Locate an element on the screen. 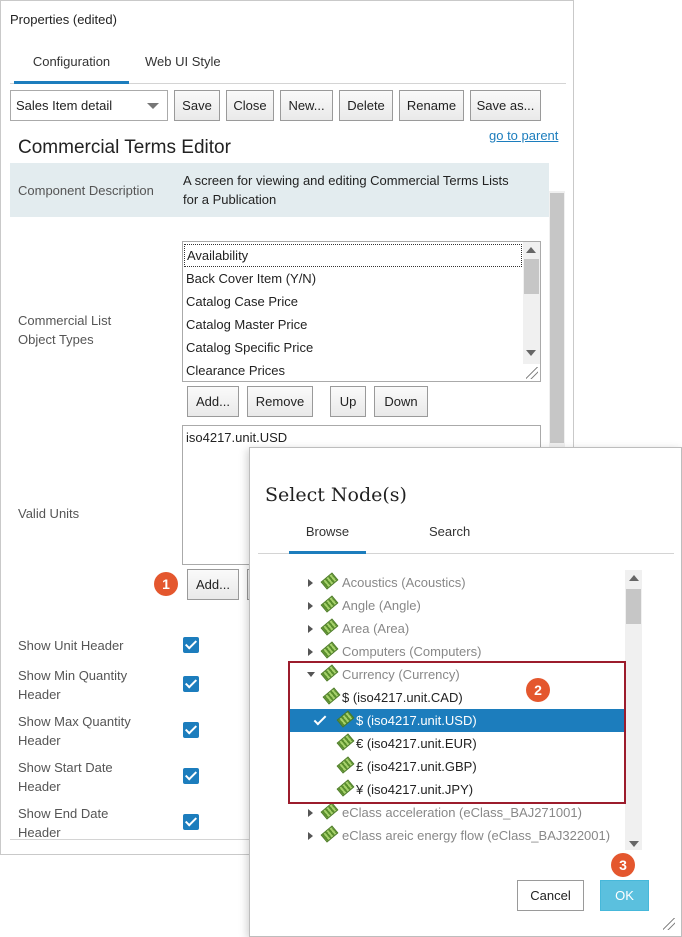 This screenshot has width=682, height=937. list-item: Catalog Case Price is located at coordinates (242, 301).